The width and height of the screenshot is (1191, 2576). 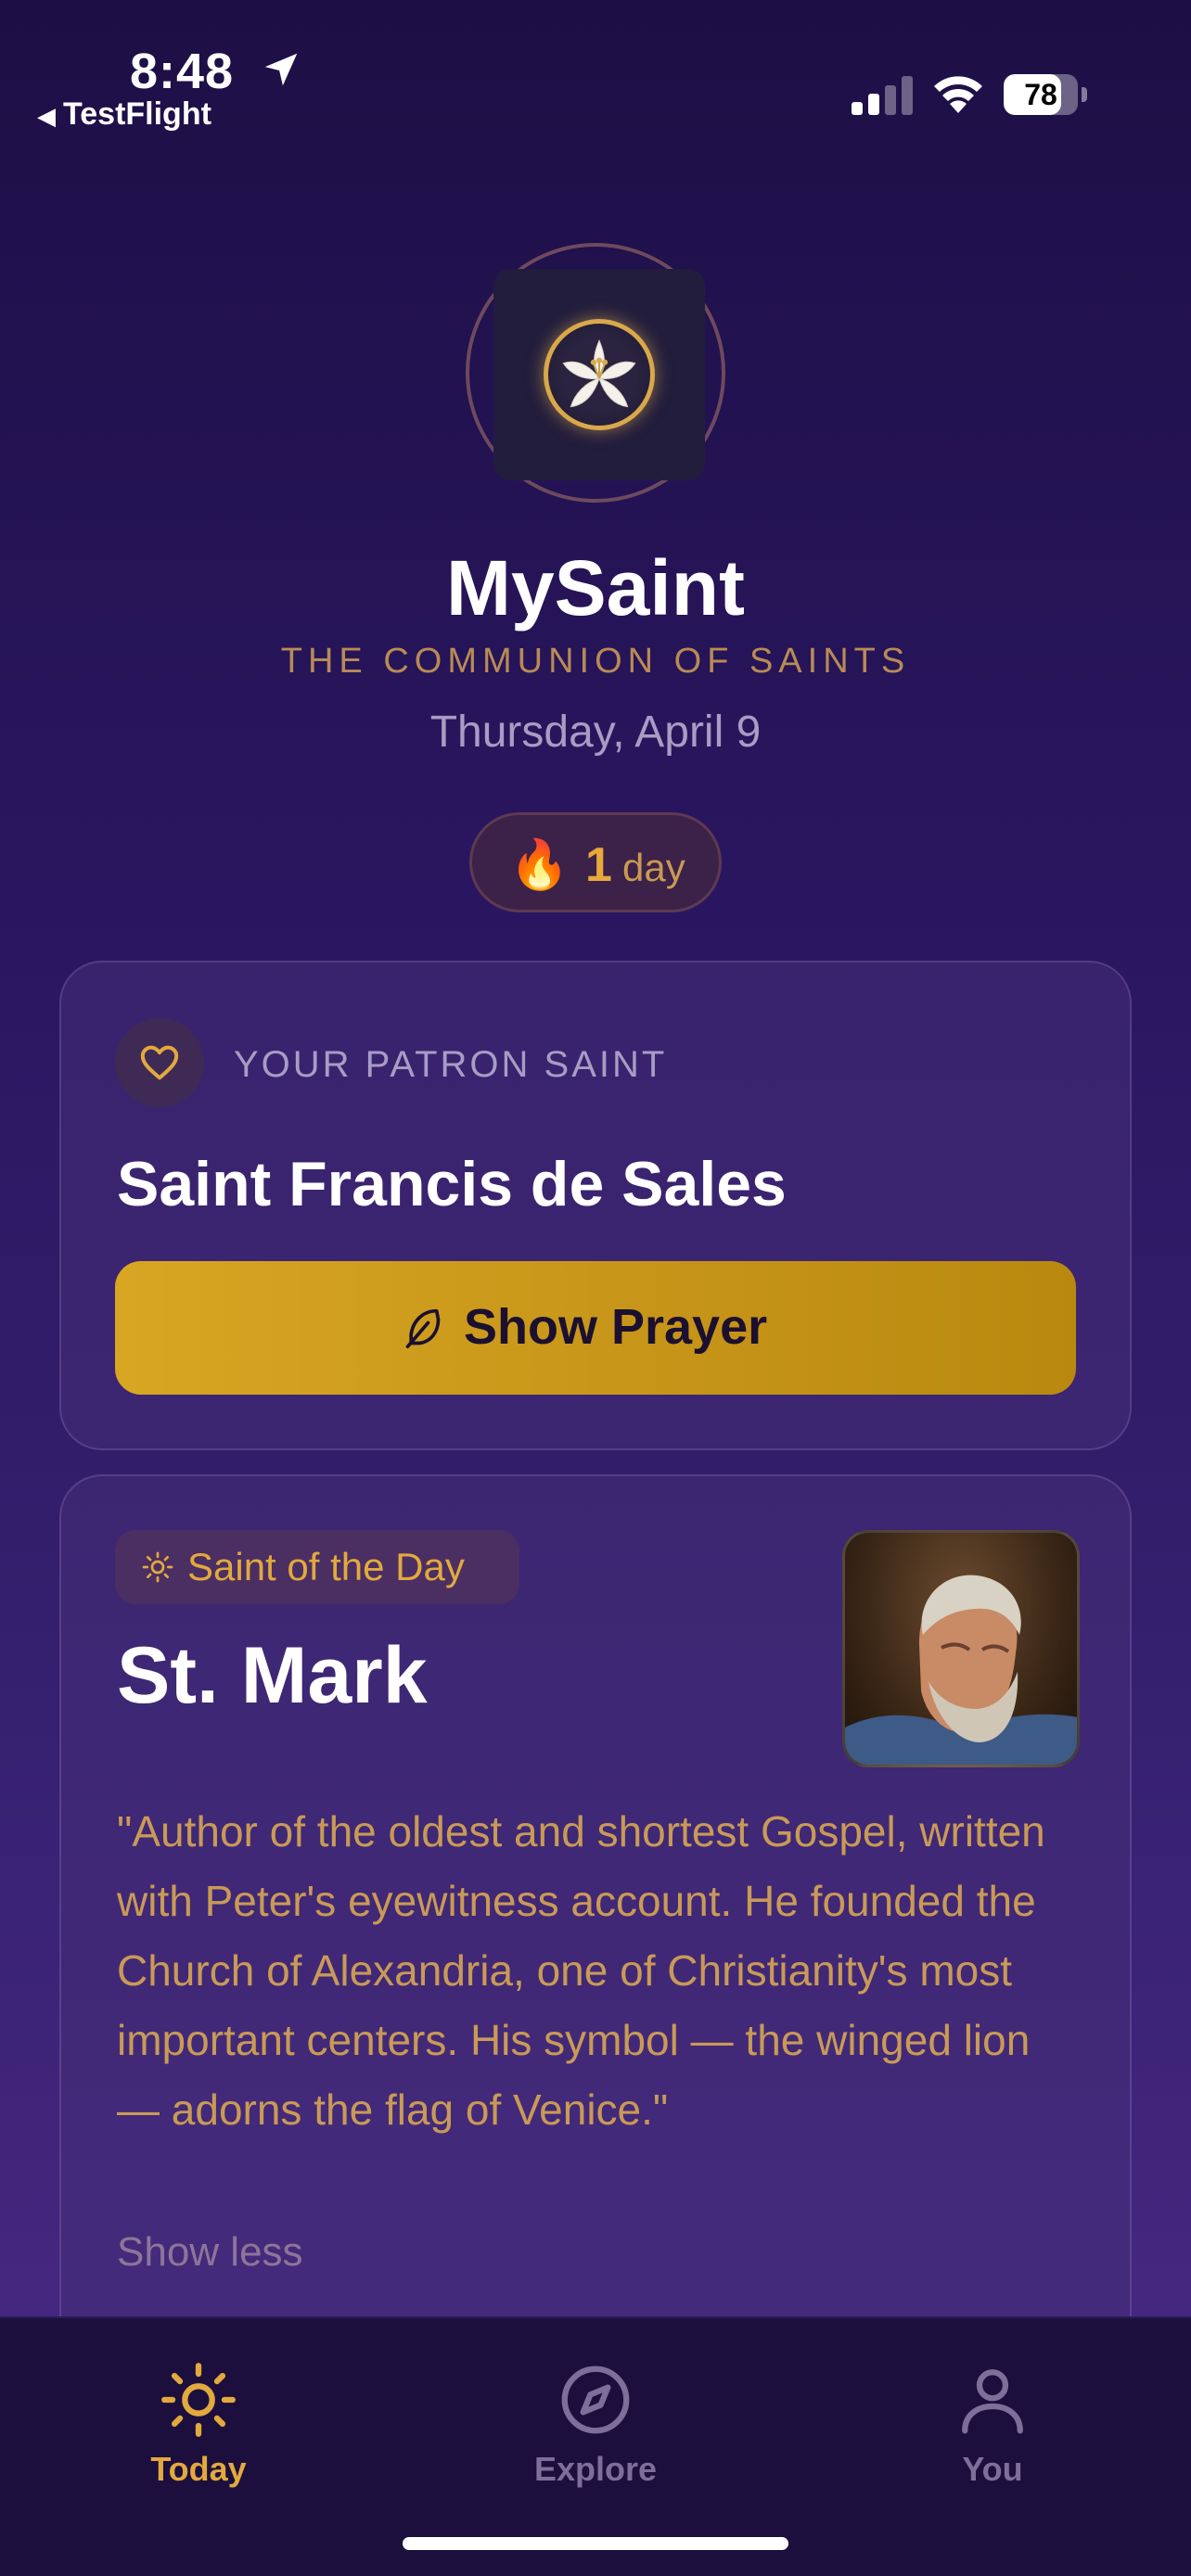 What do you see at coordinates (595, 2543) in the screenshot?
I see `home-indicator` at bounding box center [595, 2543].